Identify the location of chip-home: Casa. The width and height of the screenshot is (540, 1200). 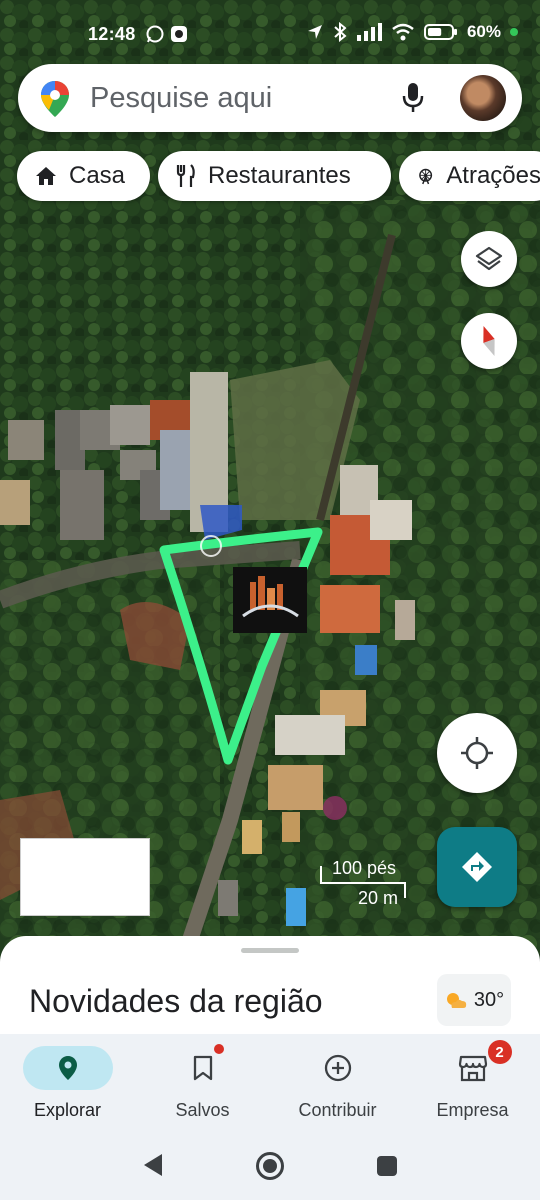
(83, 176).